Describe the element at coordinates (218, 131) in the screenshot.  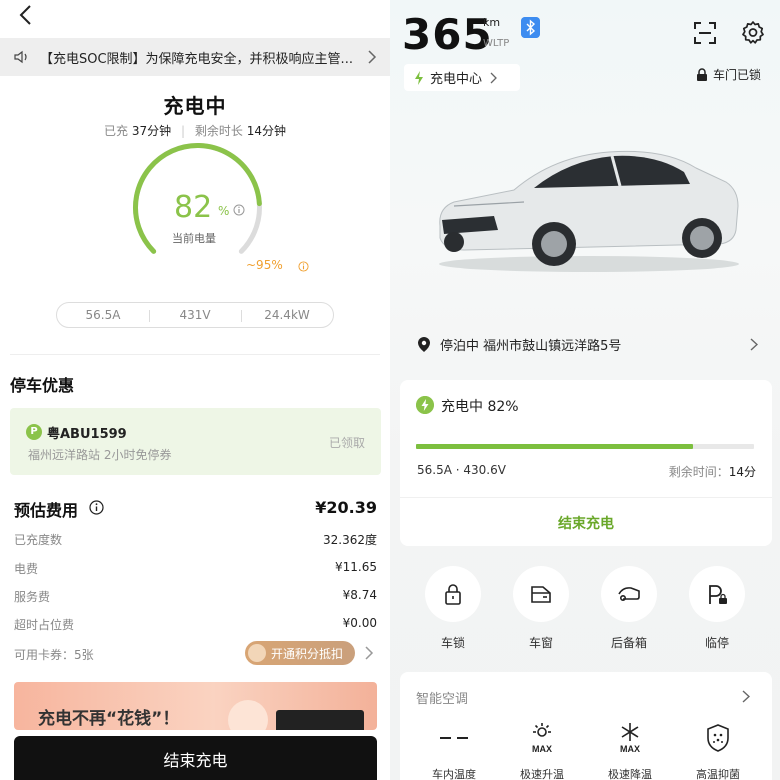
I see `remaining-label: 剩余时长` at that location.